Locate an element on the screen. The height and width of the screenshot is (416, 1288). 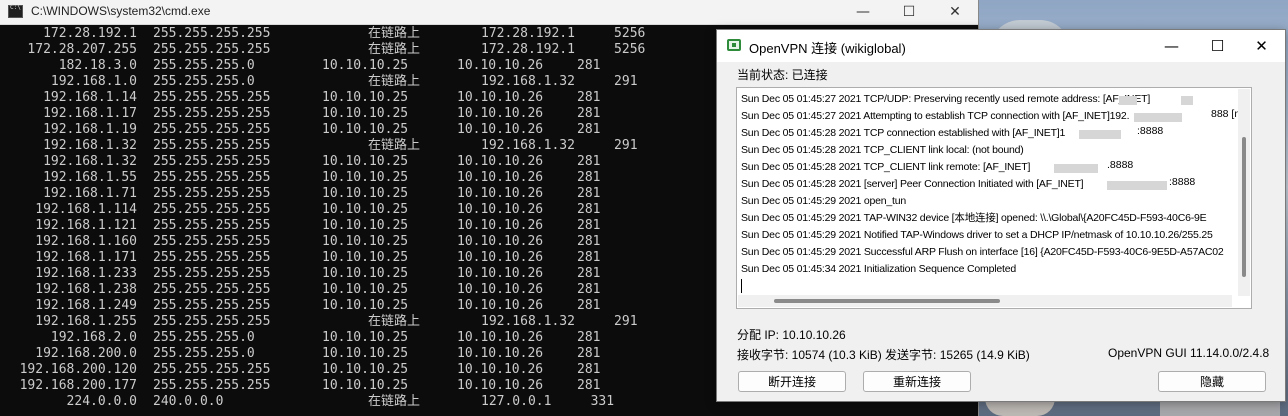
route-destination: 192.168.1.160 is located at coordinates (86, 241).